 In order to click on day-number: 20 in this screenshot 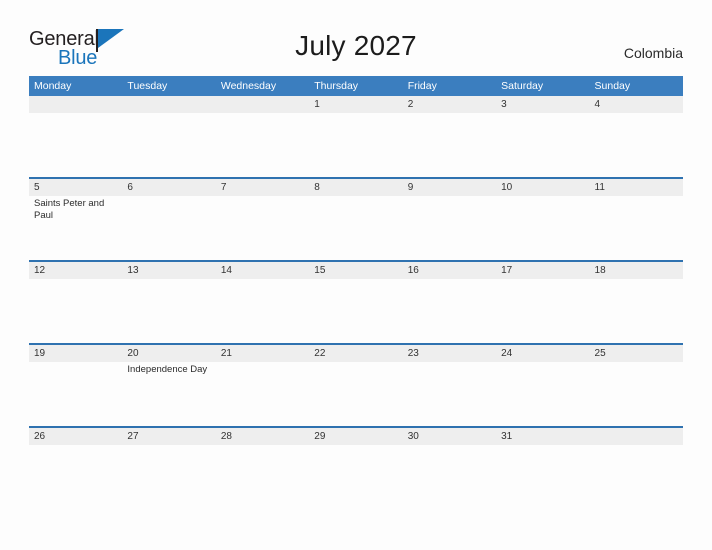, I will do `click(168, 353)`.